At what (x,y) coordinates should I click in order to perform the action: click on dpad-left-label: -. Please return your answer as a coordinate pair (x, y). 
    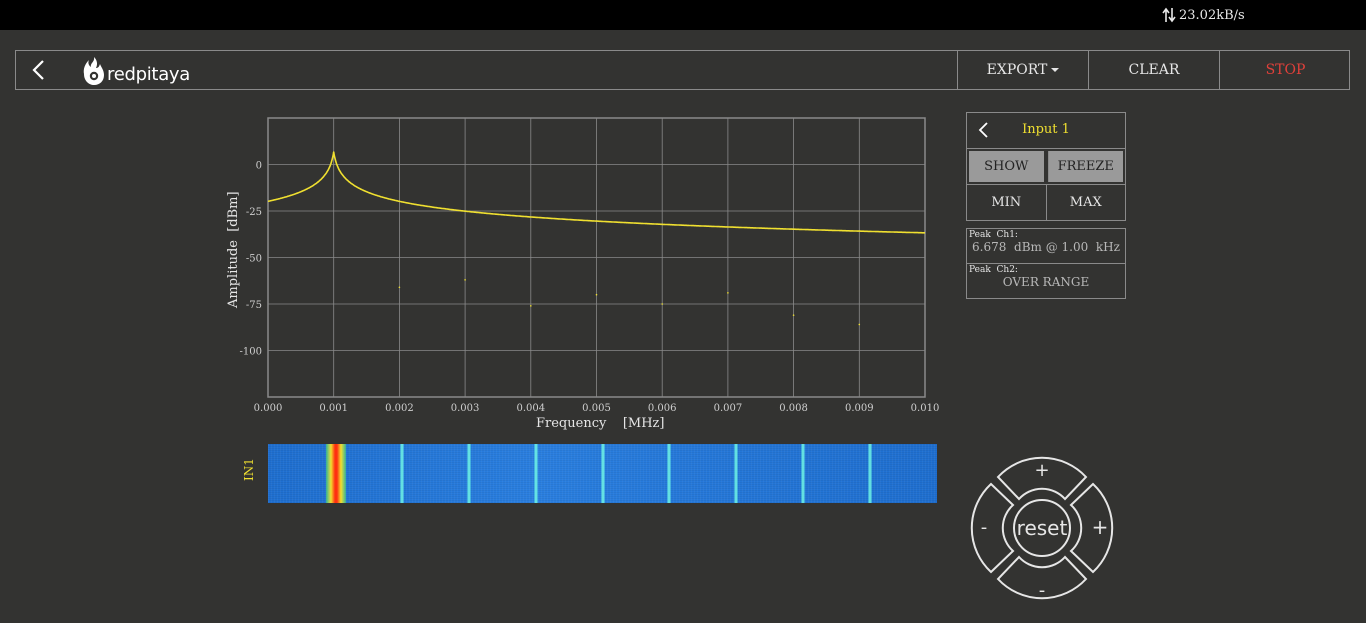
    Looking at the image, I should click on (984, 527).